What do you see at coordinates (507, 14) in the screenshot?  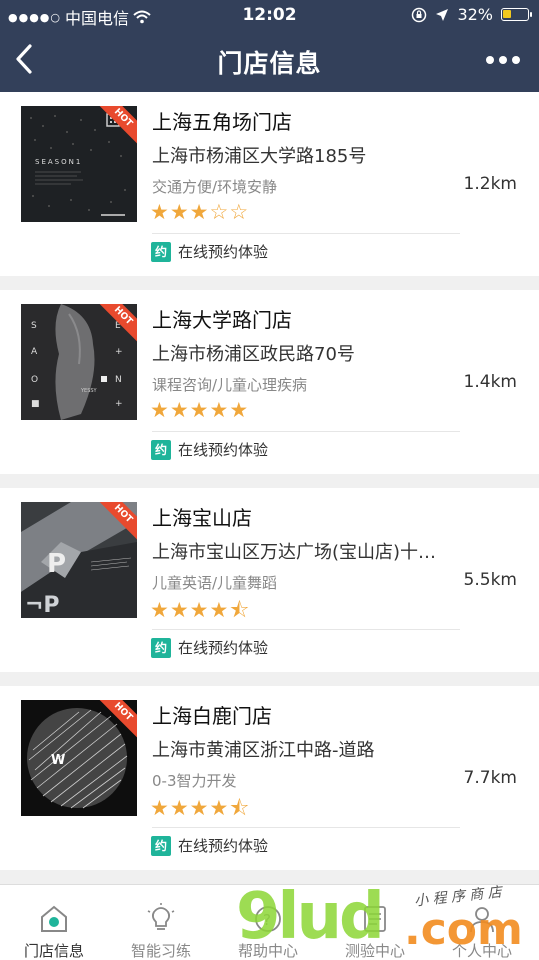 I see `battery-fill` at bounding box center [507, 14].